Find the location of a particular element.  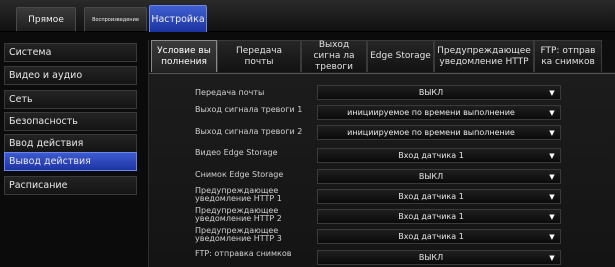

ftp-snapshot-select: ВЫКЛ ▼ is located at coordinates (439, 257).